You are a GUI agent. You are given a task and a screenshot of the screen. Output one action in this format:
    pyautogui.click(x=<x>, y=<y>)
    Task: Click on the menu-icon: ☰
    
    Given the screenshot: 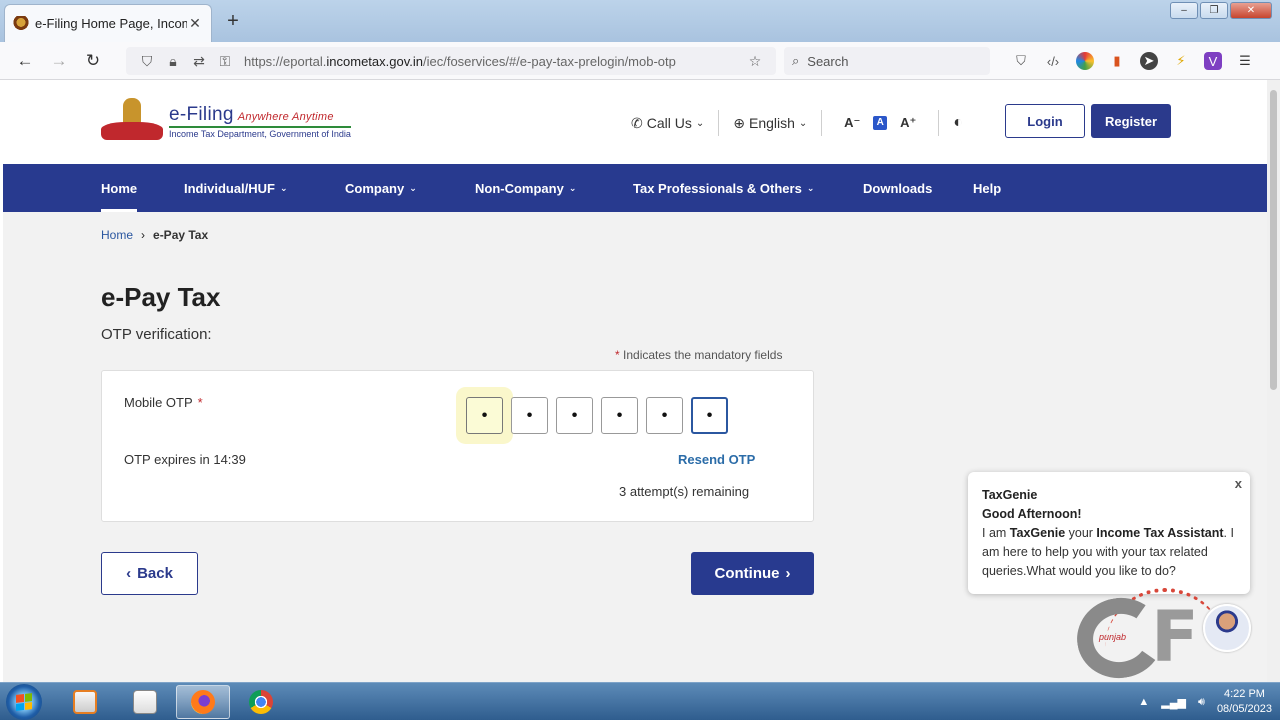 What is the action you would take?
    pyautogui.click(x=1245, y=61)
    